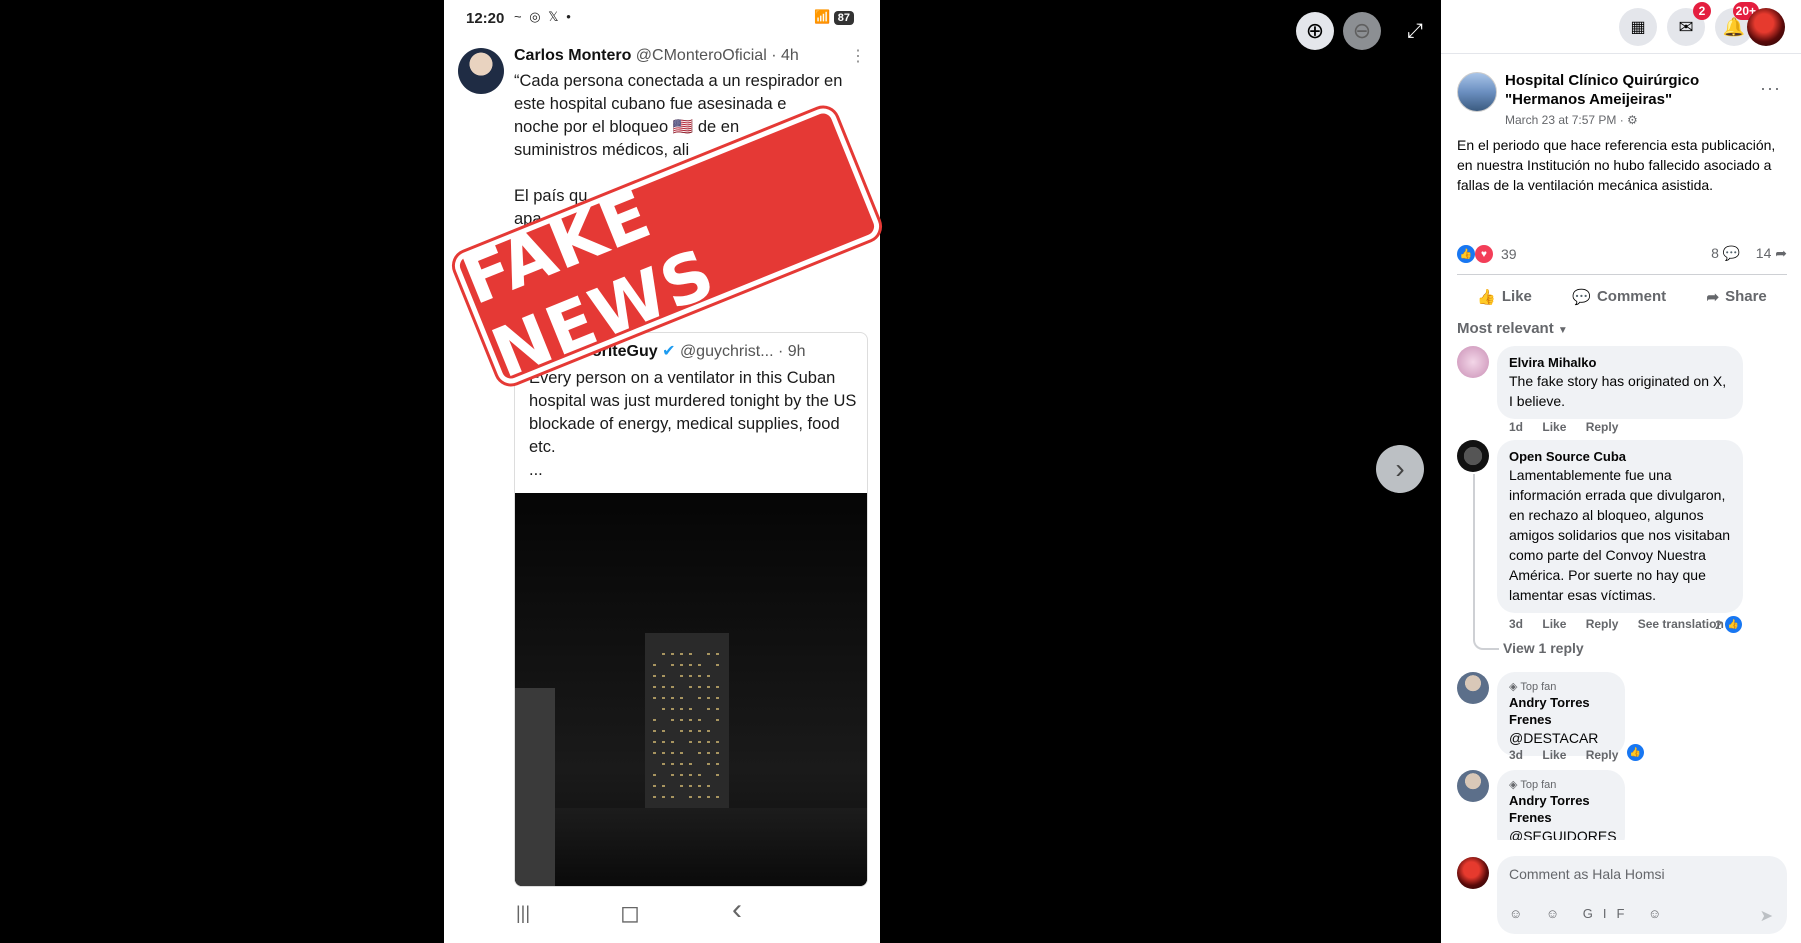  I want to click on messenger-button: ✉ 2, so click(1689, 24).